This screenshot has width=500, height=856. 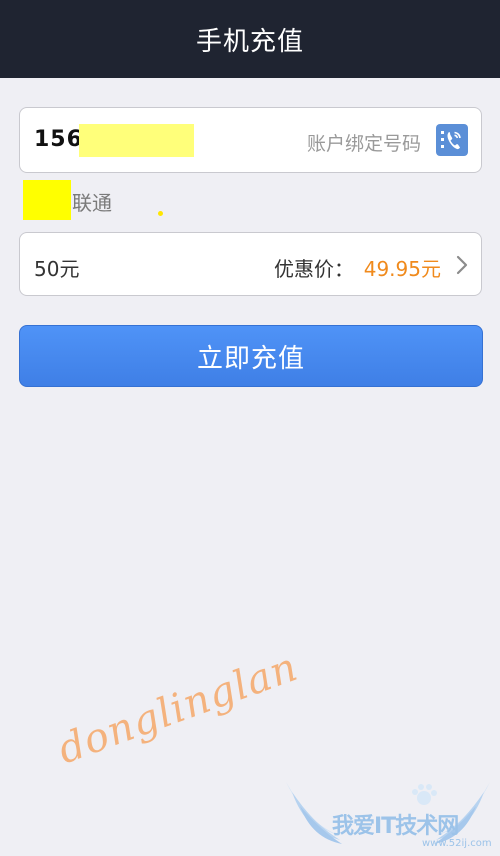 What do you see at coordinates (249, 41) in the screenshot?
I see `page-title: 手机充值` at bounding box center [249, 41].